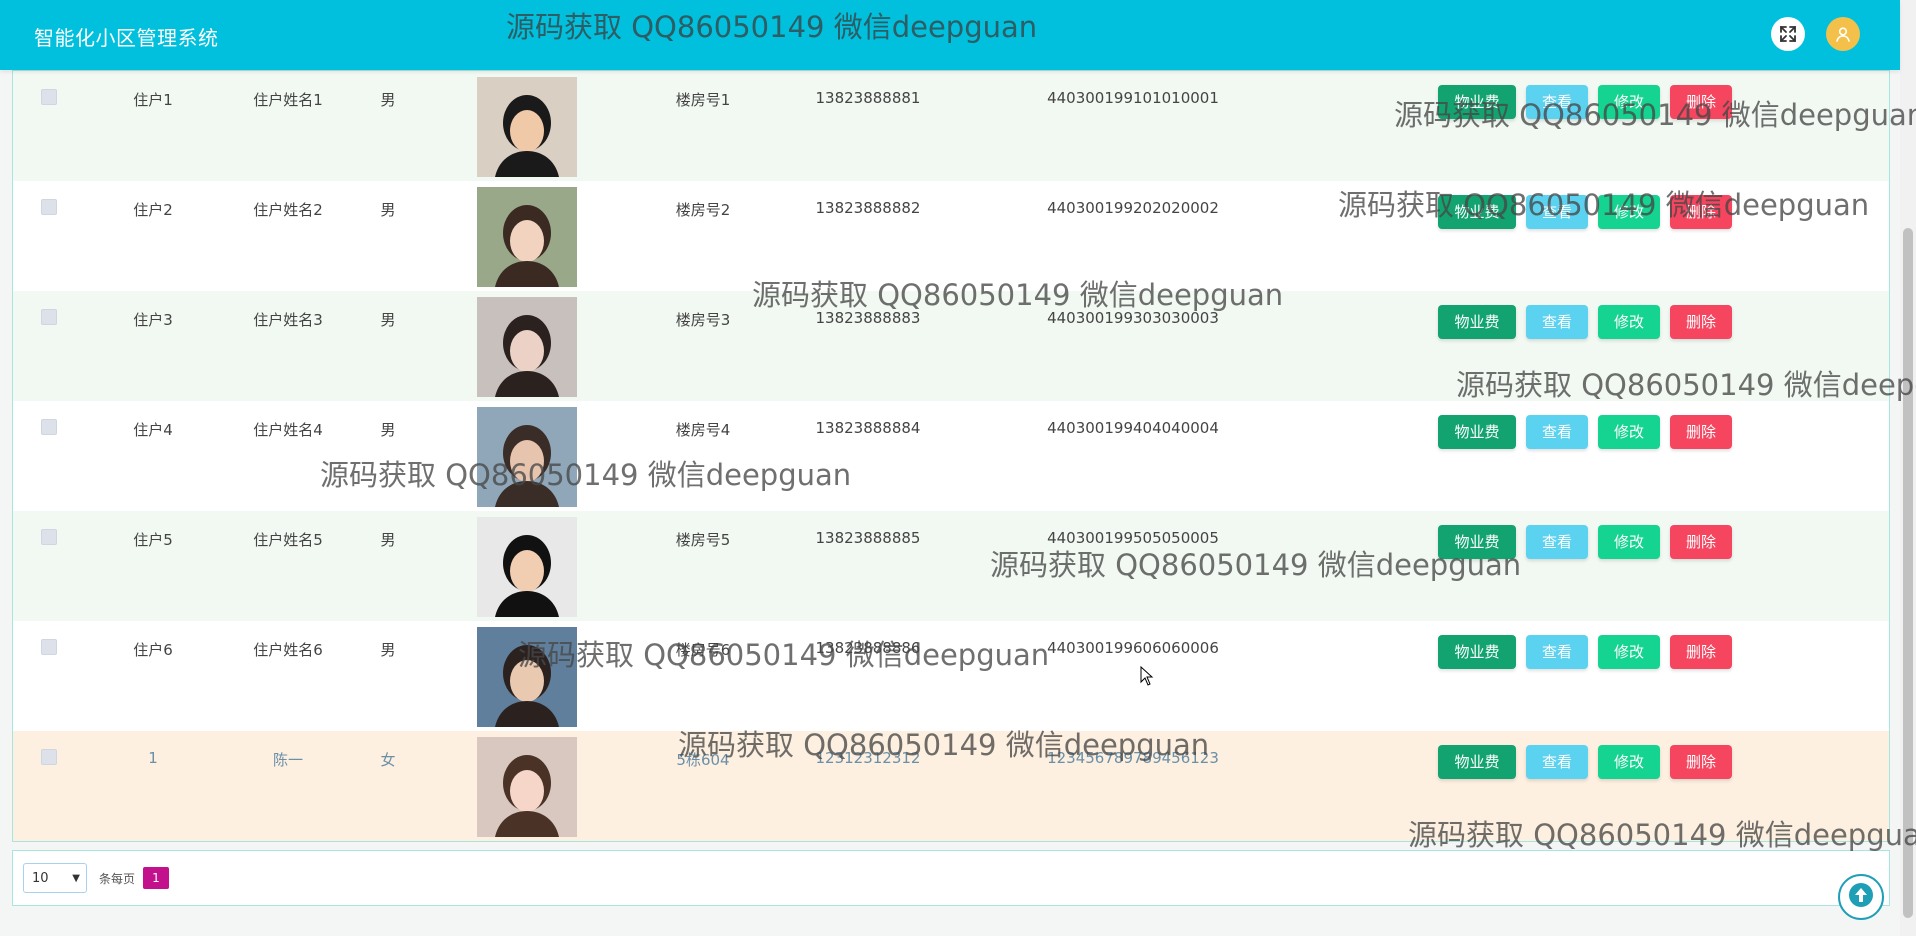 This screenshot has width=1916, height=936. I want to click on page-number-current: 1, so click(156, 878).